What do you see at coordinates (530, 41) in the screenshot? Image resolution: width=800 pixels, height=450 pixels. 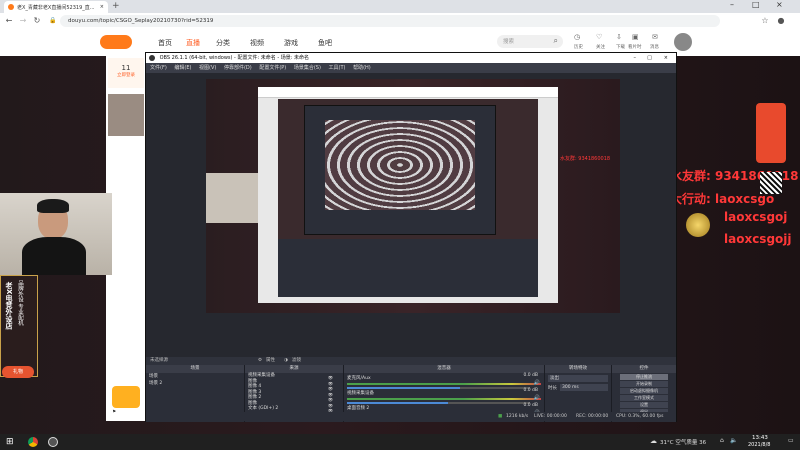 I see `search-input: 搜索 ⌕` at bounding box center [530, 41].